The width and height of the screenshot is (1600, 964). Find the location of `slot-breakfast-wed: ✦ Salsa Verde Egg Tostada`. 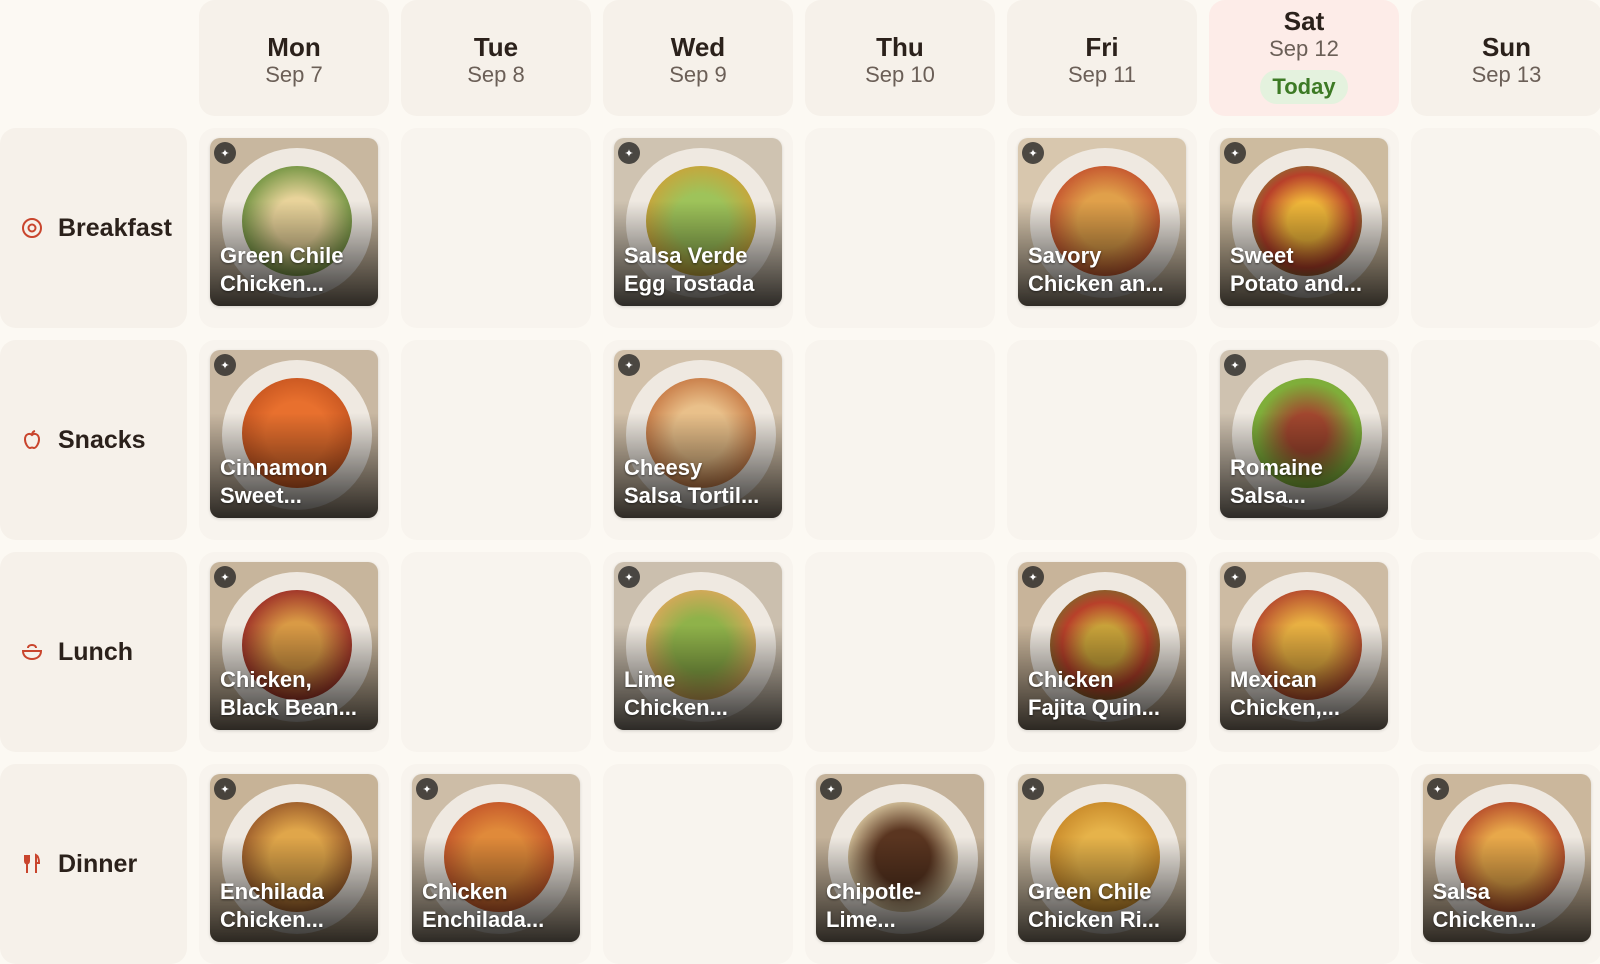

slot-breakfast-wed: ✦ Salsa Verde Egg Tostada is located at coordinates (698, 228).